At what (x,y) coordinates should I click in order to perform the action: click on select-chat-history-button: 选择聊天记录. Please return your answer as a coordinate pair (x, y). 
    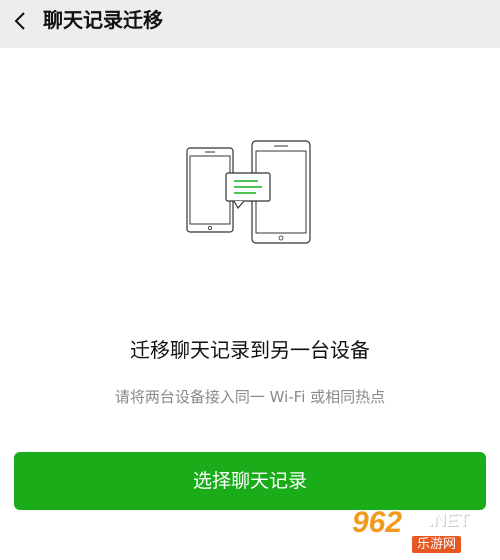
    Looking at the image, I should click on (250, 481).